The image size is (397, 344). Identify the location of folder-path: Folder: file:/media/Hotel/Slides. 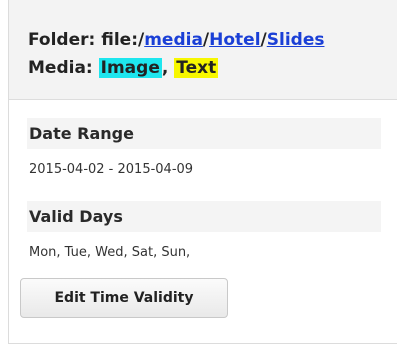
(176, 40).